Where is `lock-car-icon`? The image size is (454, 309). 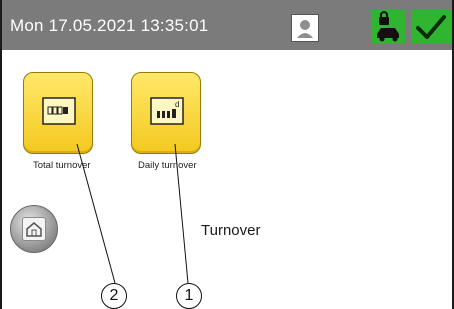 lock-car-icon is located at coordinates (388, 26).